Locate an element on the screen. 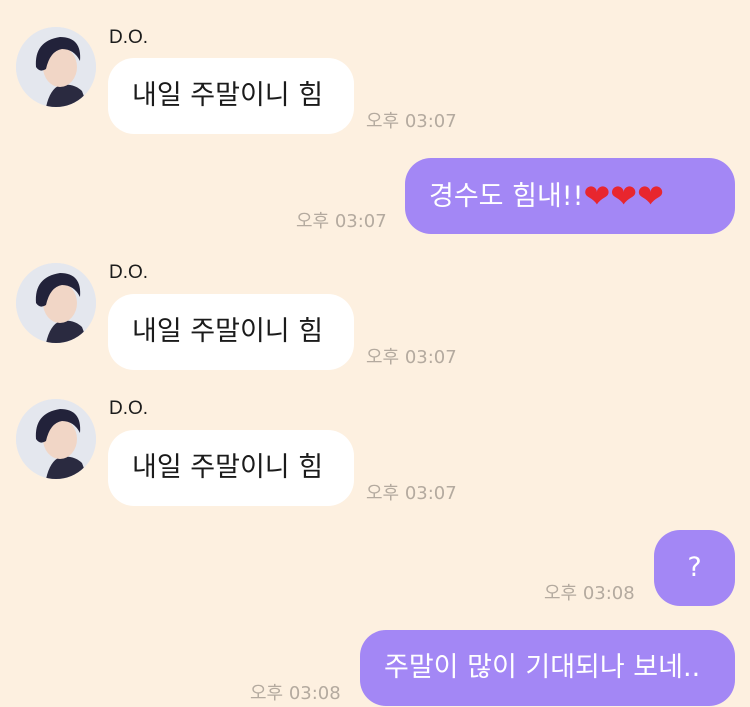 The width and height of the screenshot is (750, 707). outgoing-message-bubble: 경수도 힘내!!❤❤❤ is located at coordinates (570, 196).